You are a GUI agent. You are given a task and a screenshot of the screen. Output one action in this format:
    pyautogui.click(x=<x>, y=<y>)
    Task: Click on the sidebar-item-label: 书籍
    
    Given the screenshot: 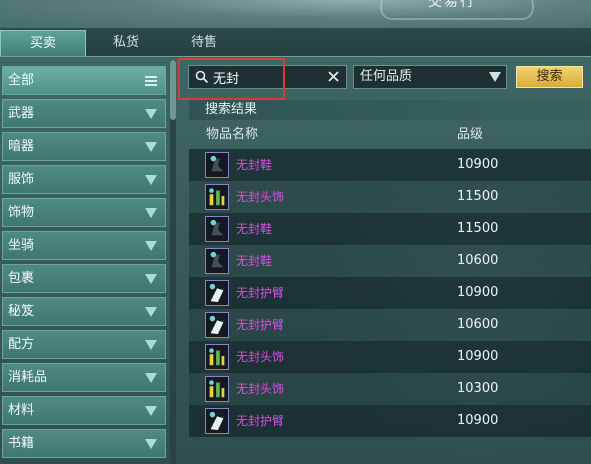 What is the action you would take?
    pyautogui.click(x=21, y=443)
    